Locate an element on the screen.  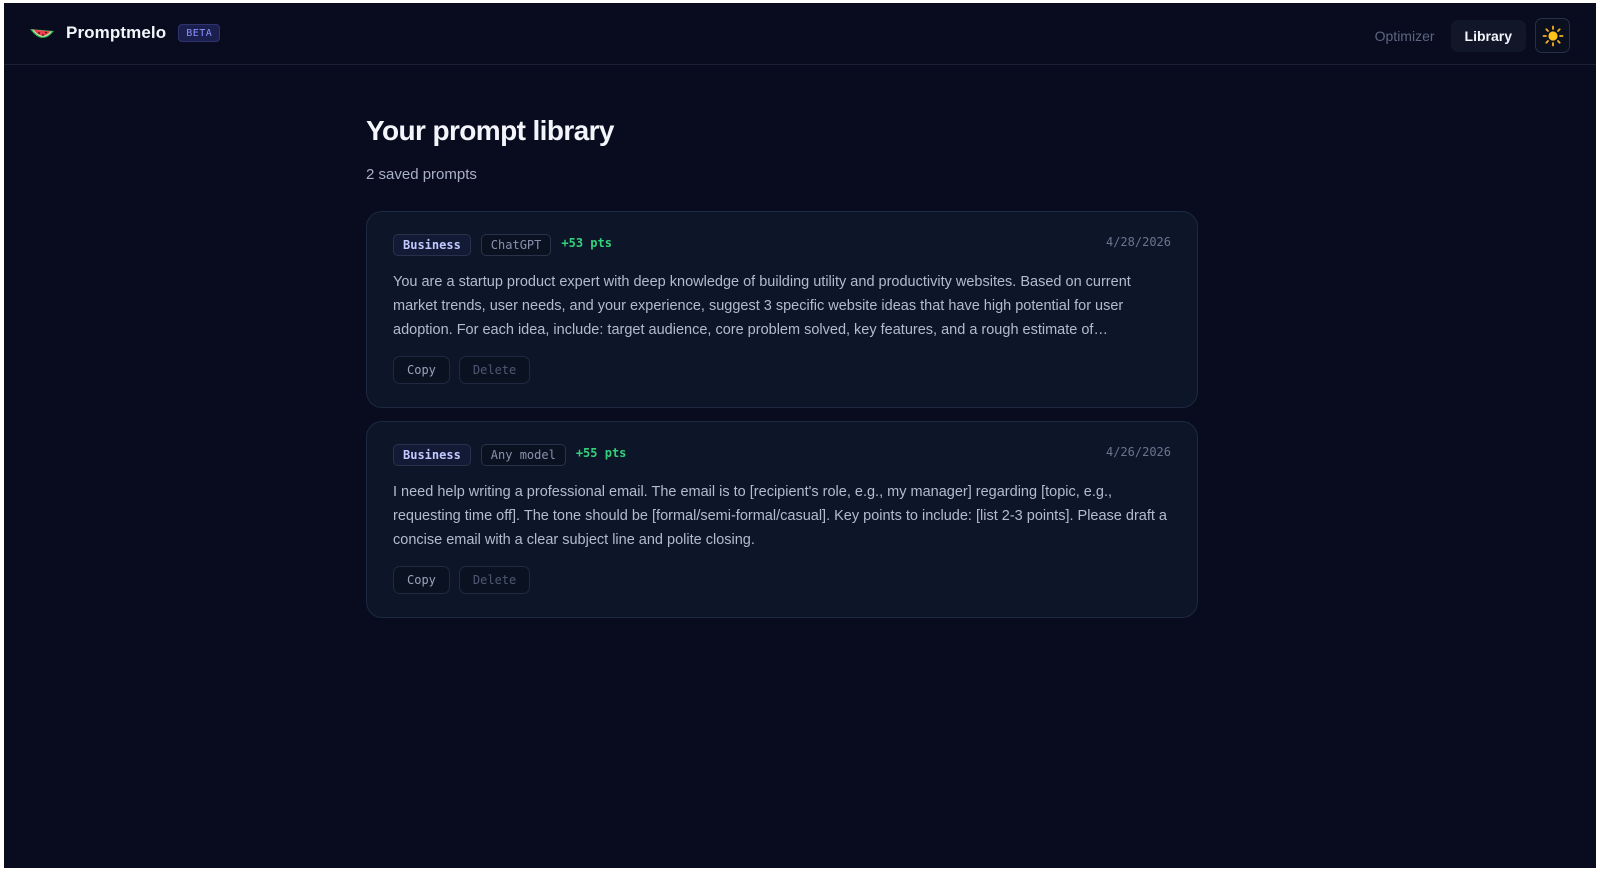
prompt-meta: Business ChatGPT +53 pts is located at coordinates (502, 245).